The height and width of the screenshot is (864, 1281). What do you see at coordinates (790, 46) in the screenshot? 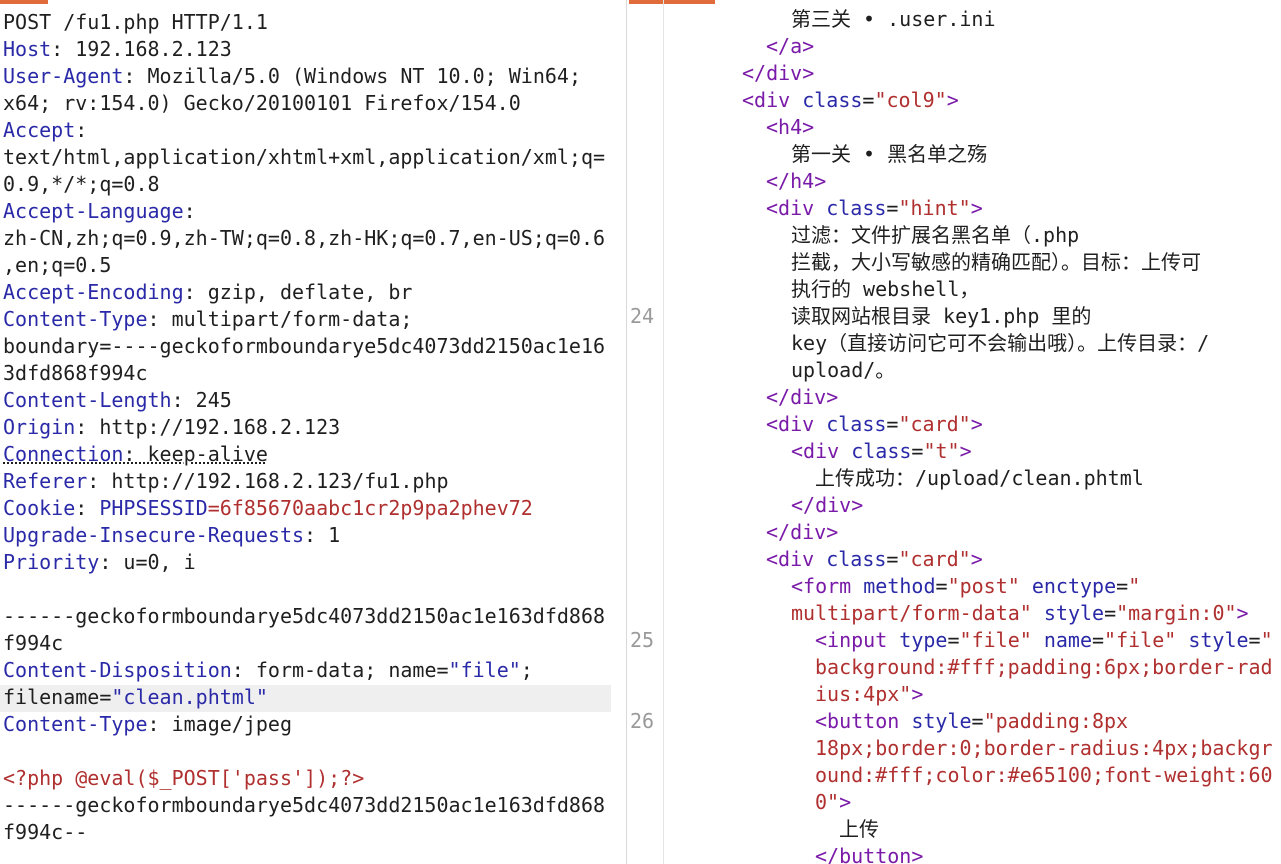
I see `code-line: </a>` at bounding box center [790, 46].